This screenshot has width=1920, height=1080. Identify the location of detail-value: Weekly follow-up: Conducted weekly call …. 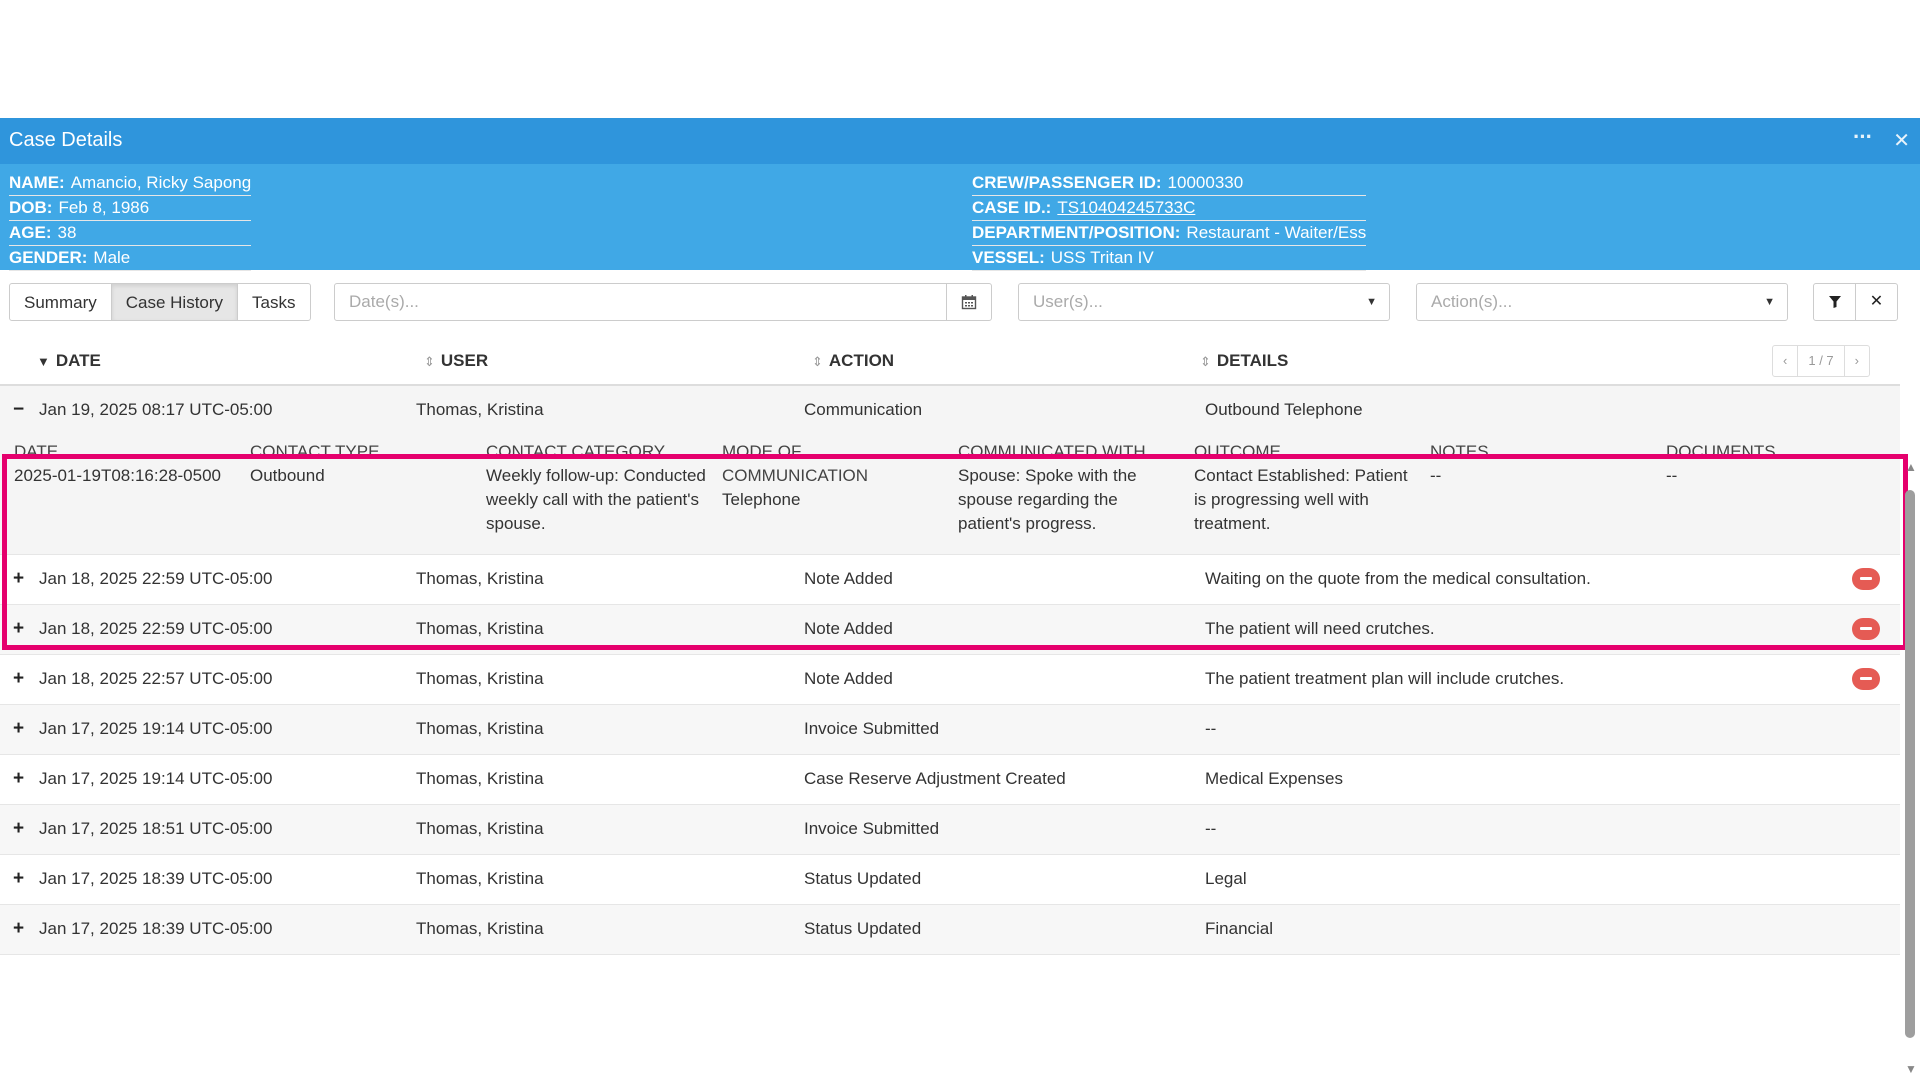
(596, 499).